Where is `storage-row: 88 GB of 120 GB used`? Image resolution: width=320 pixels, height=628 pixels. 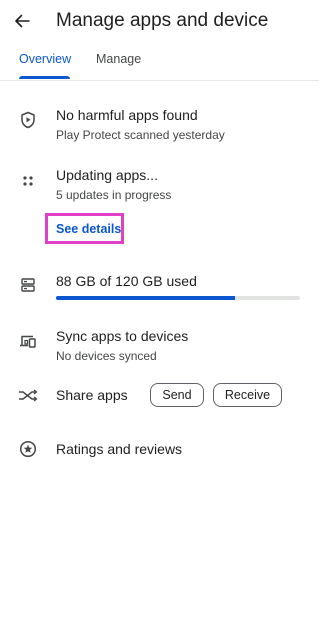
storage-row: 88 GB of 120 GB used is located at coordinates (159, 286).